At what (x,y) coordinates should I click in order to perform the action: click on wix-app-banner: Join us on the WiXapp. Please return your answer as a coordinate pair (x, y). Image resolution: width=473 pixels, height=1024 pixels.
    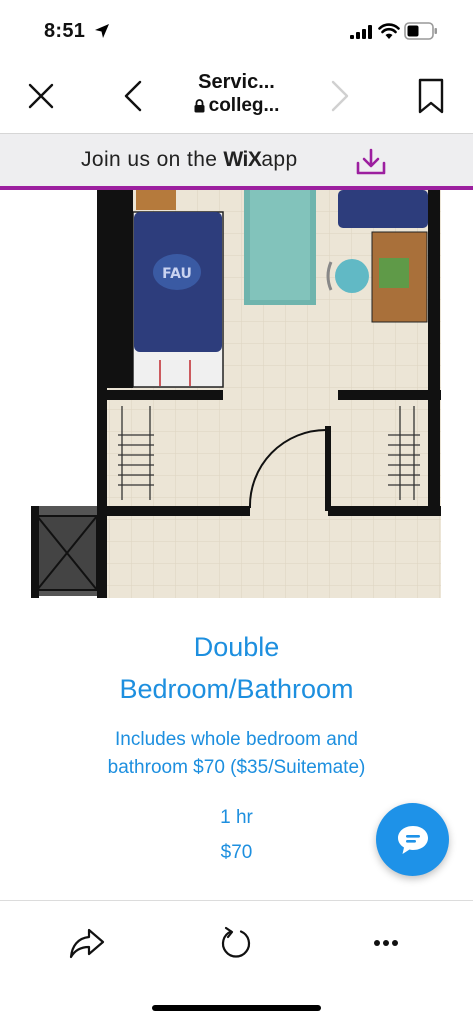
    Looking at the image, I should click on (236, 162).